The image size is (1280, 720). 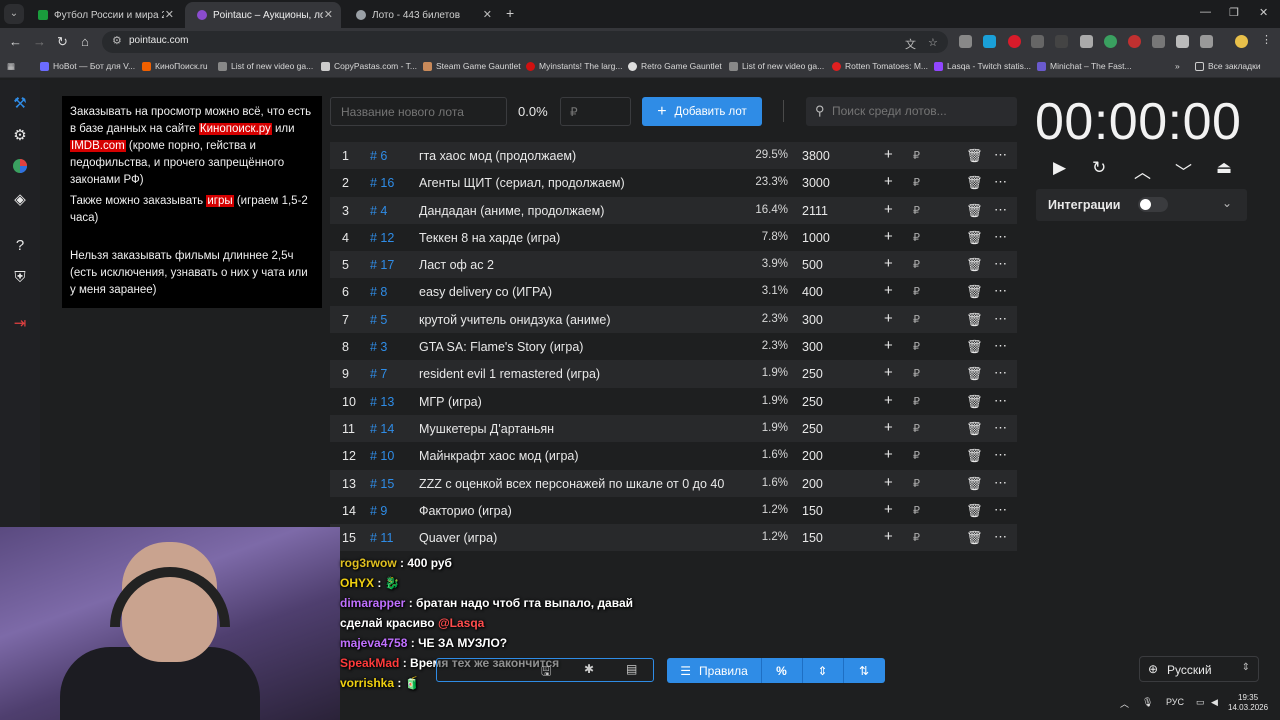 What do you see at coordinates (522, 183) in the screenshot?
I see `lot-name: Агенты ЩИТ (сериал, продолжаем)` at bounding box center [522, 183].